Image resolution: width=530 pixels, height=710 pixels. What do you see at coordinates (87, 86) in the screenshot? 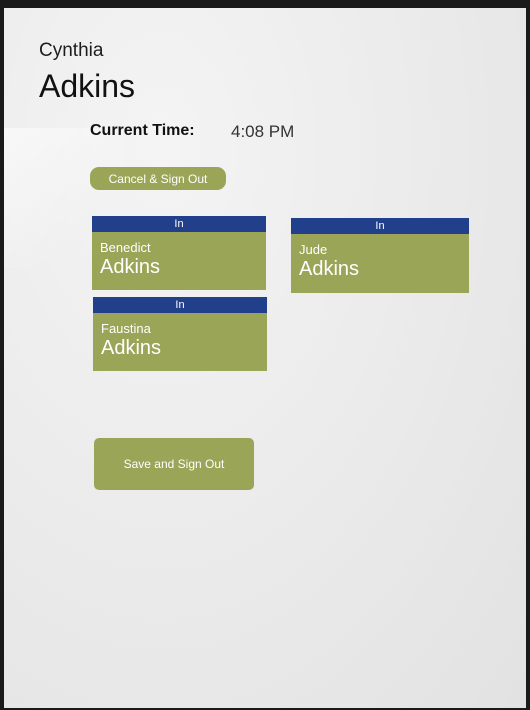
I see `user-last-name: Adkins` at bounding box center [87, 86].